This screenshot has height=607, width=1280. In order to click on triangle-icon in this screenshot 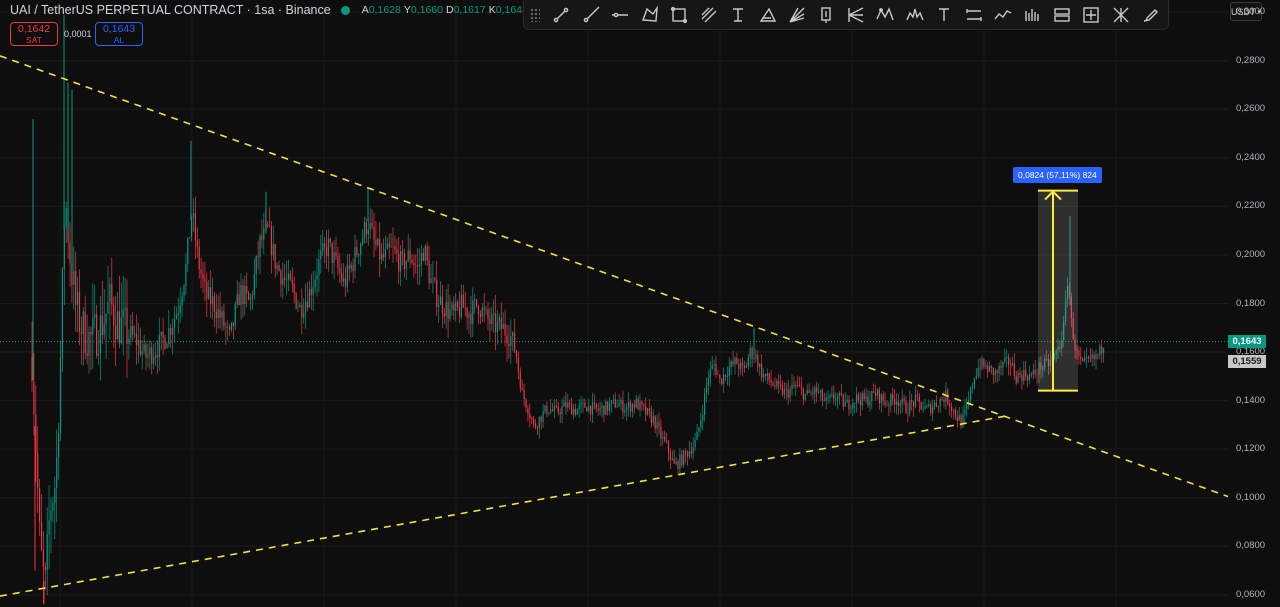, I will do `click(767, 15)`.